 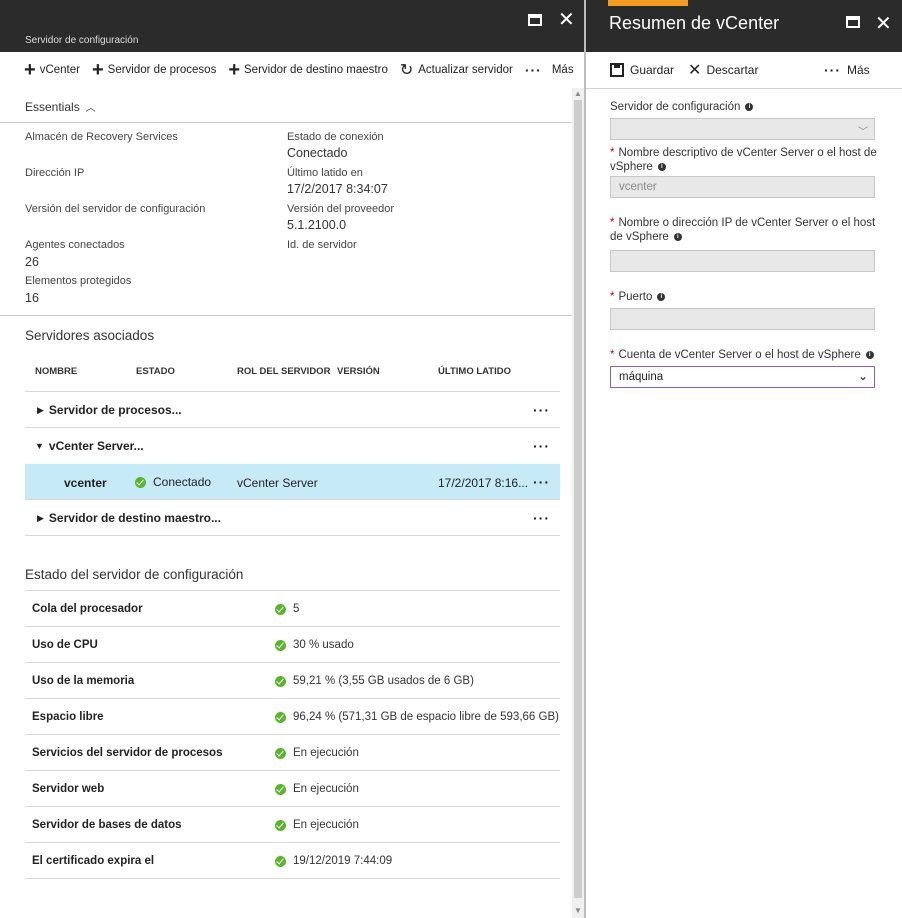 I want to click on row-role: vCenter Server, so click(x=277, y=483).